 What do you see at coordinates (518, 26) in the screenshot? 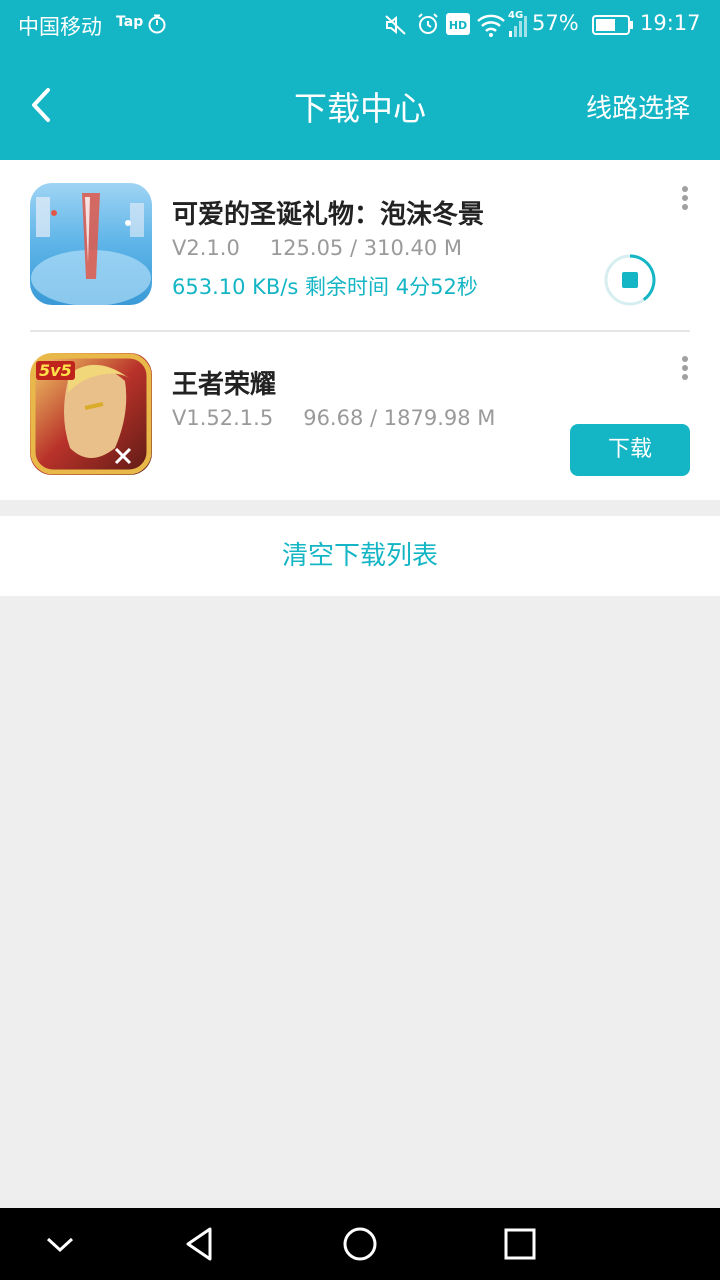
I see `signal-icon` at bounding box center [518, 26].